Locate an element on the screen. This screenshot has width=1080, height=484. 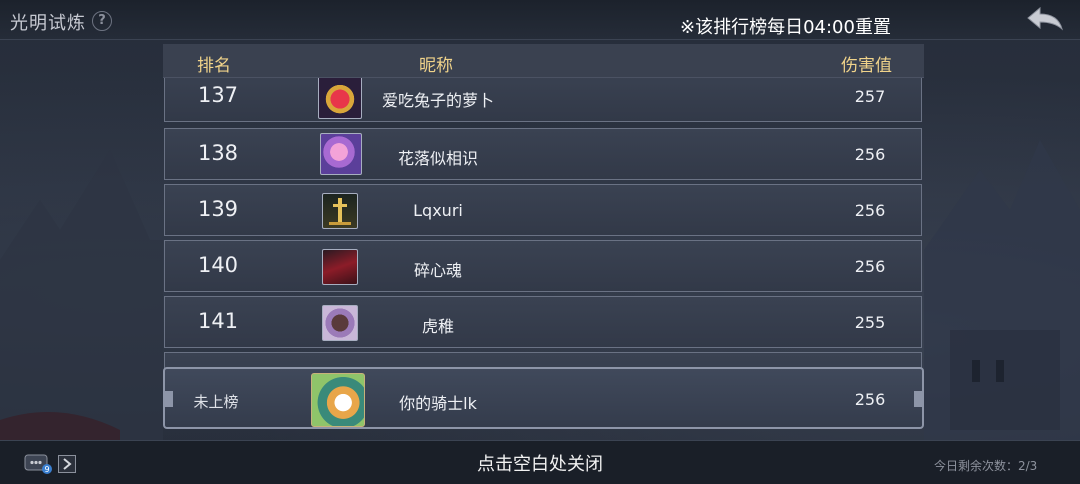
rank-column-header: 排名 is located at coordinates (214, 66).